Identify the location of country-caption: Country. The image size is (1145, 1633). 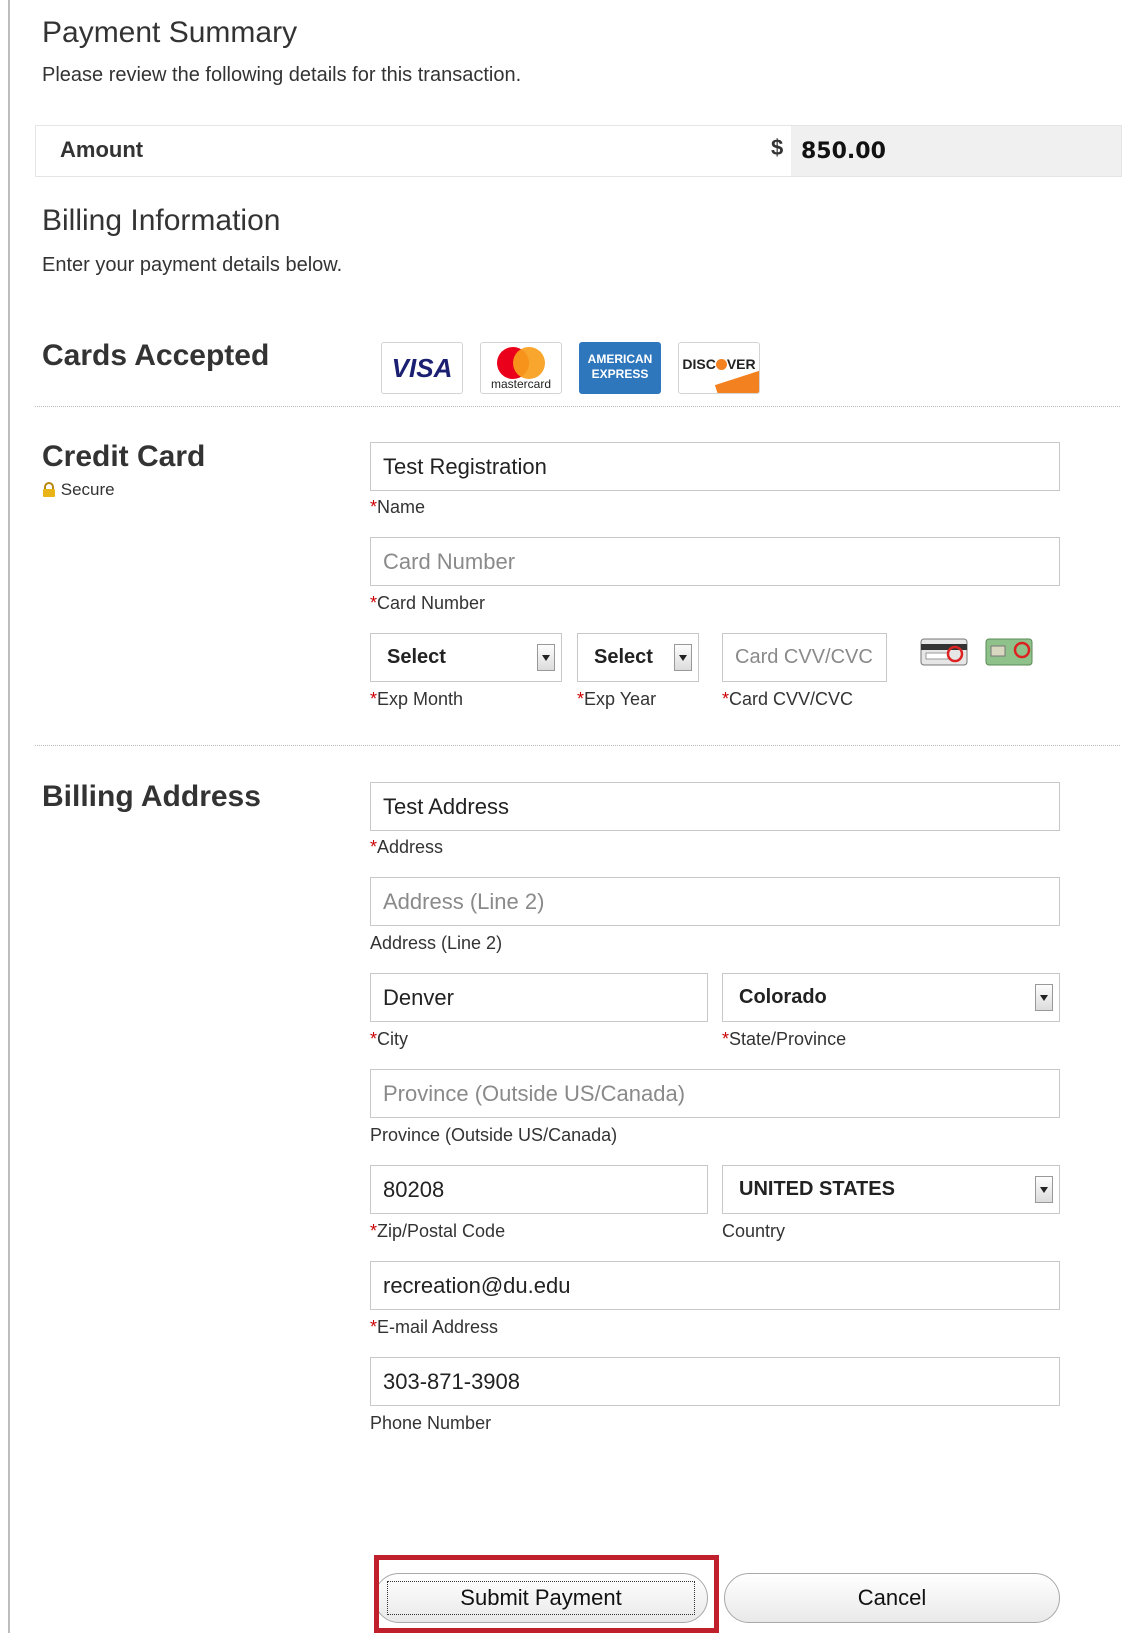
(754, 1231).